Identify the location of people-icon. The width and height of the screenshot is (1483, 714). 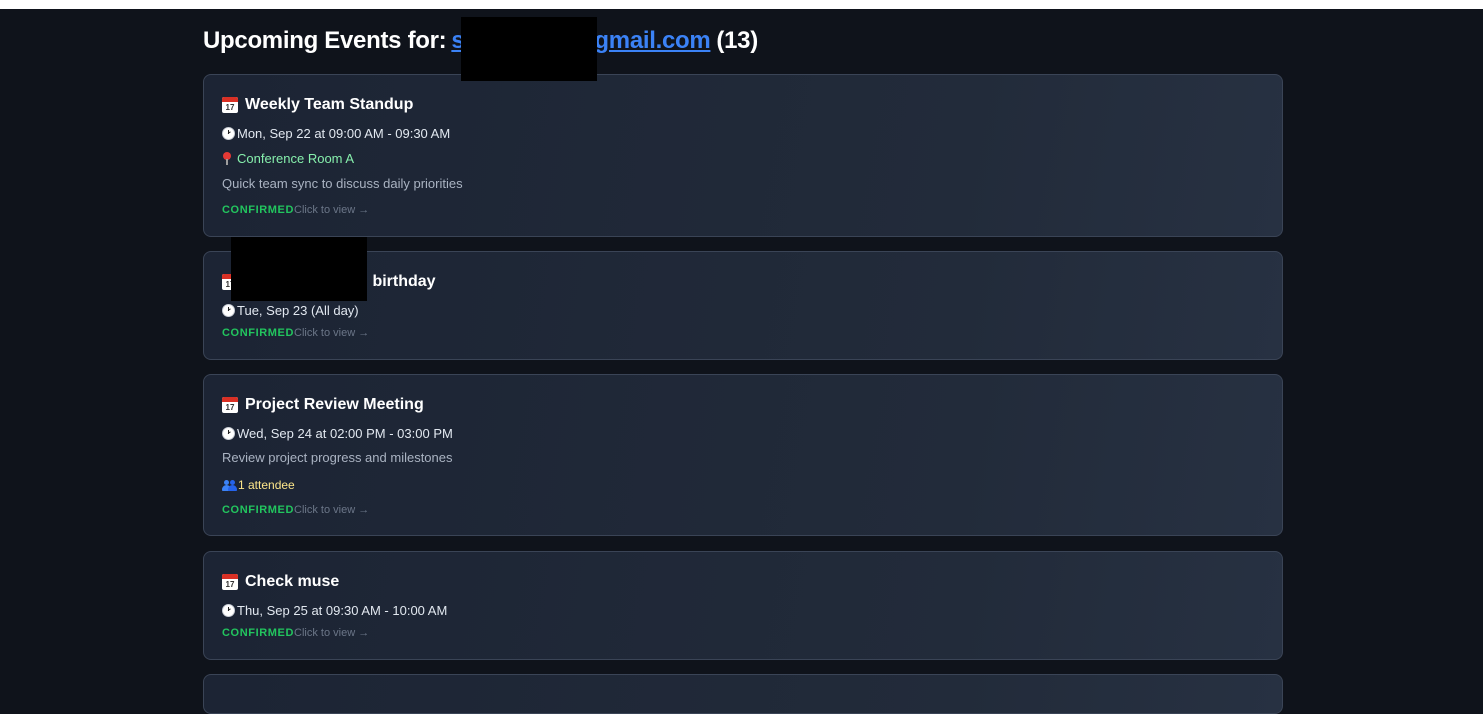
(229, 485).